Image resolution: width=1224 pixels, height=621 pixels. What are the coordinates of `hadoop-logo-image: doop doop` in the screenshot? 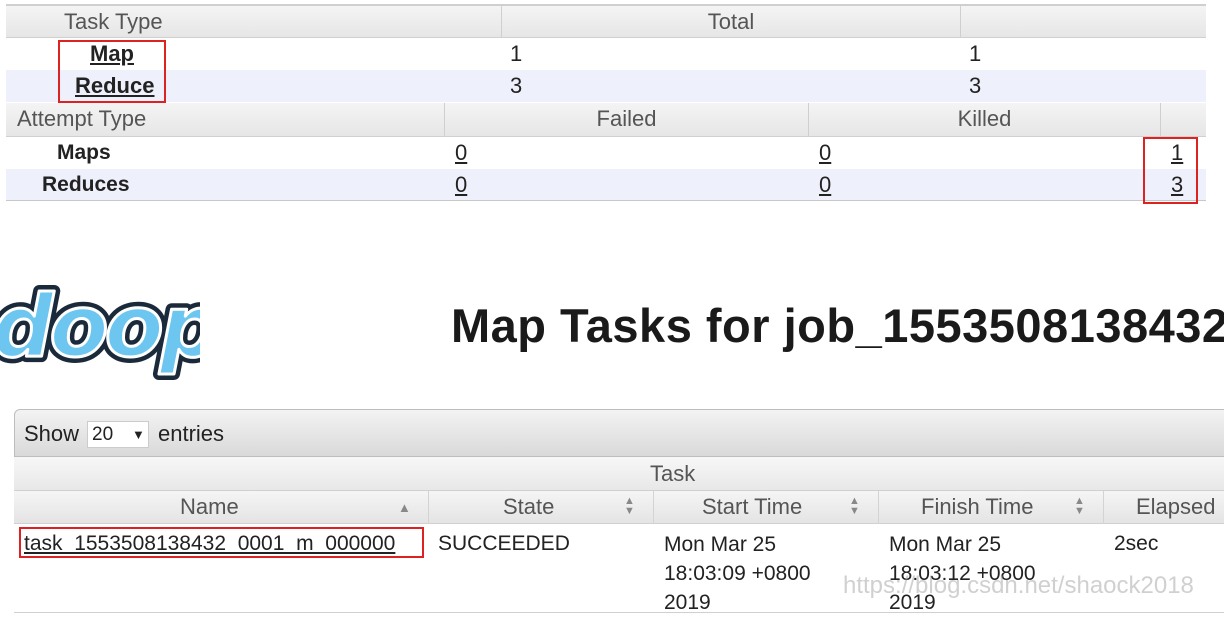 It's located at (100, 330).